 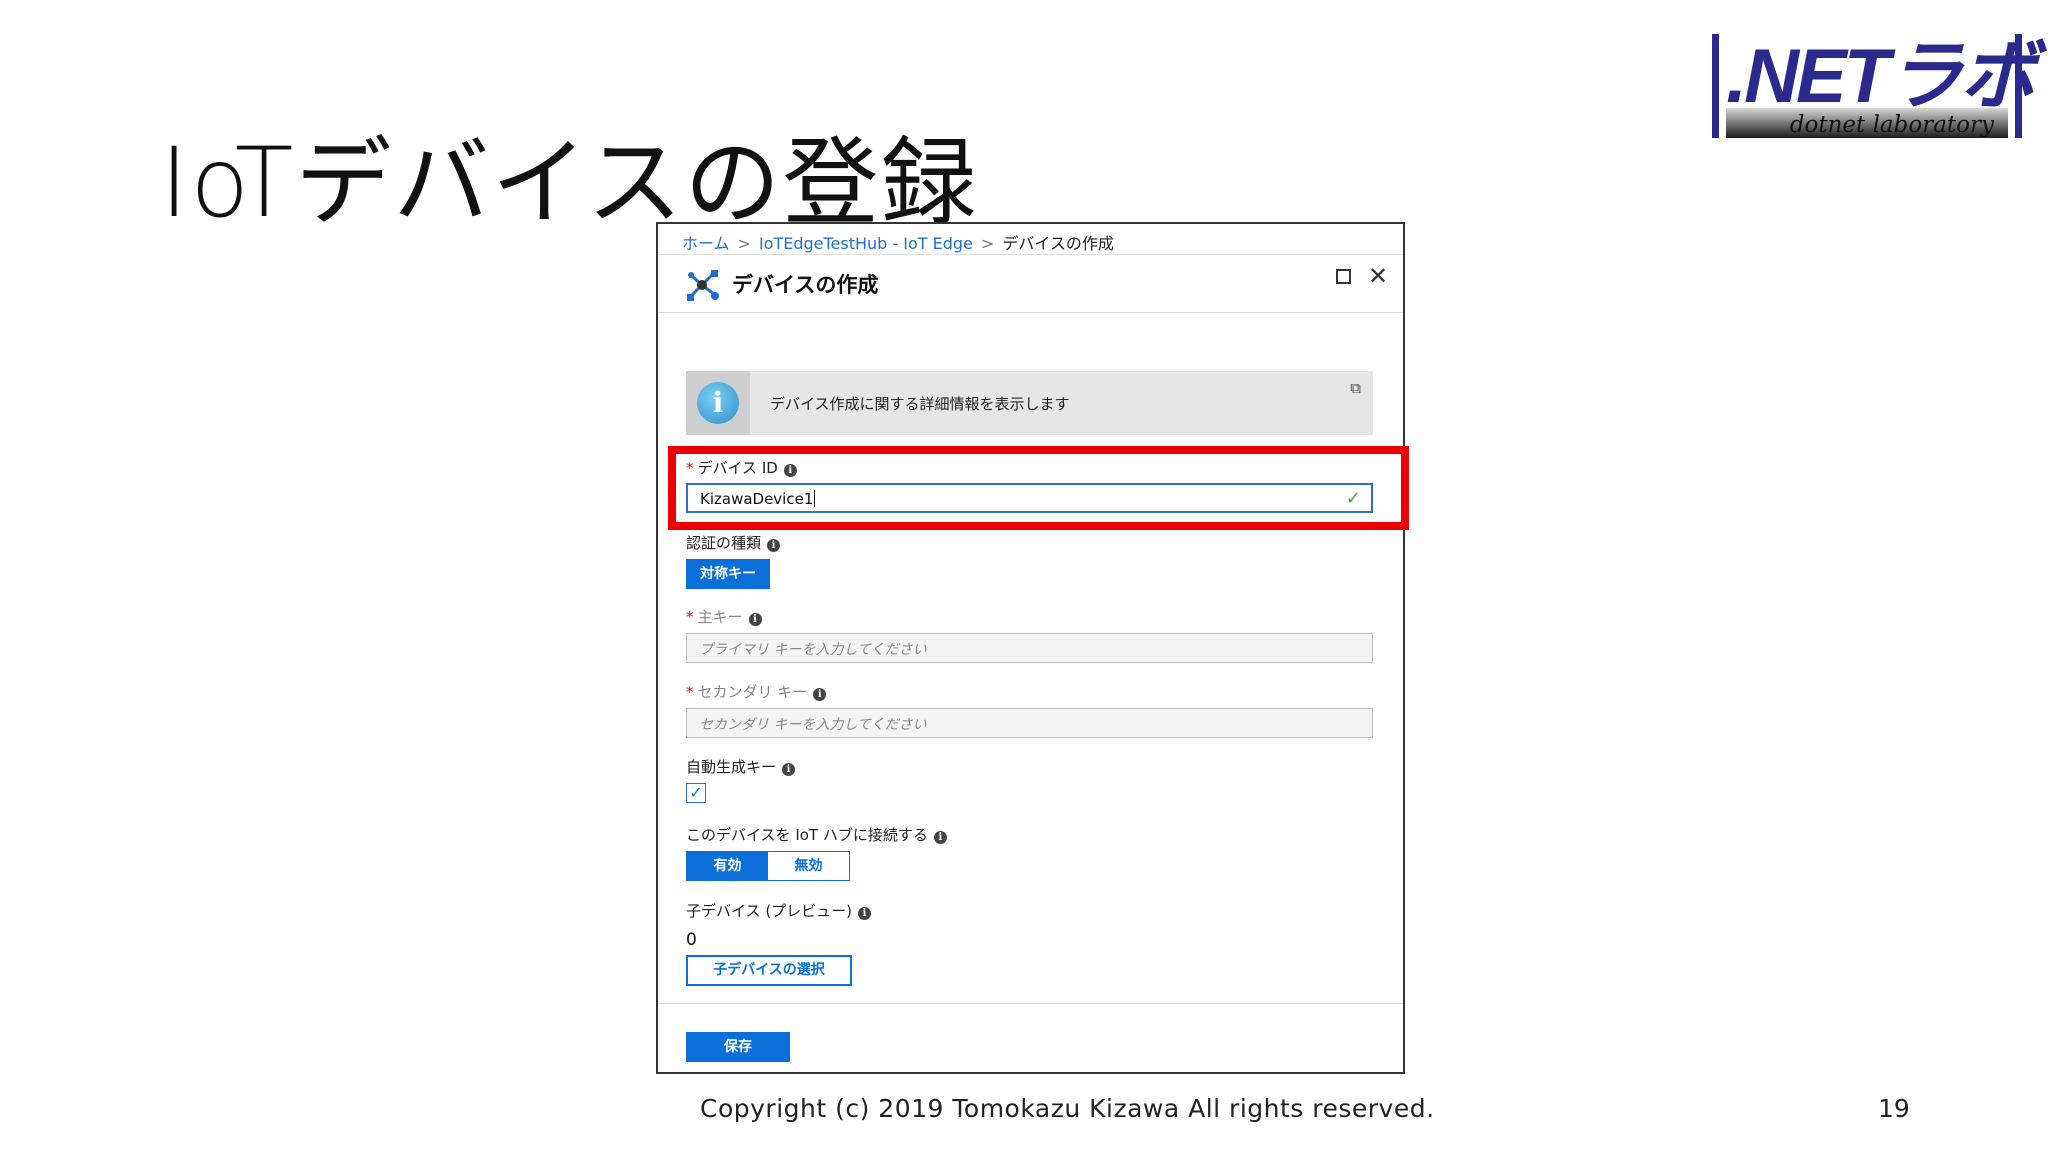 I want to click on device-id-value: KizawaDevice1, so click(x=757, y=499).